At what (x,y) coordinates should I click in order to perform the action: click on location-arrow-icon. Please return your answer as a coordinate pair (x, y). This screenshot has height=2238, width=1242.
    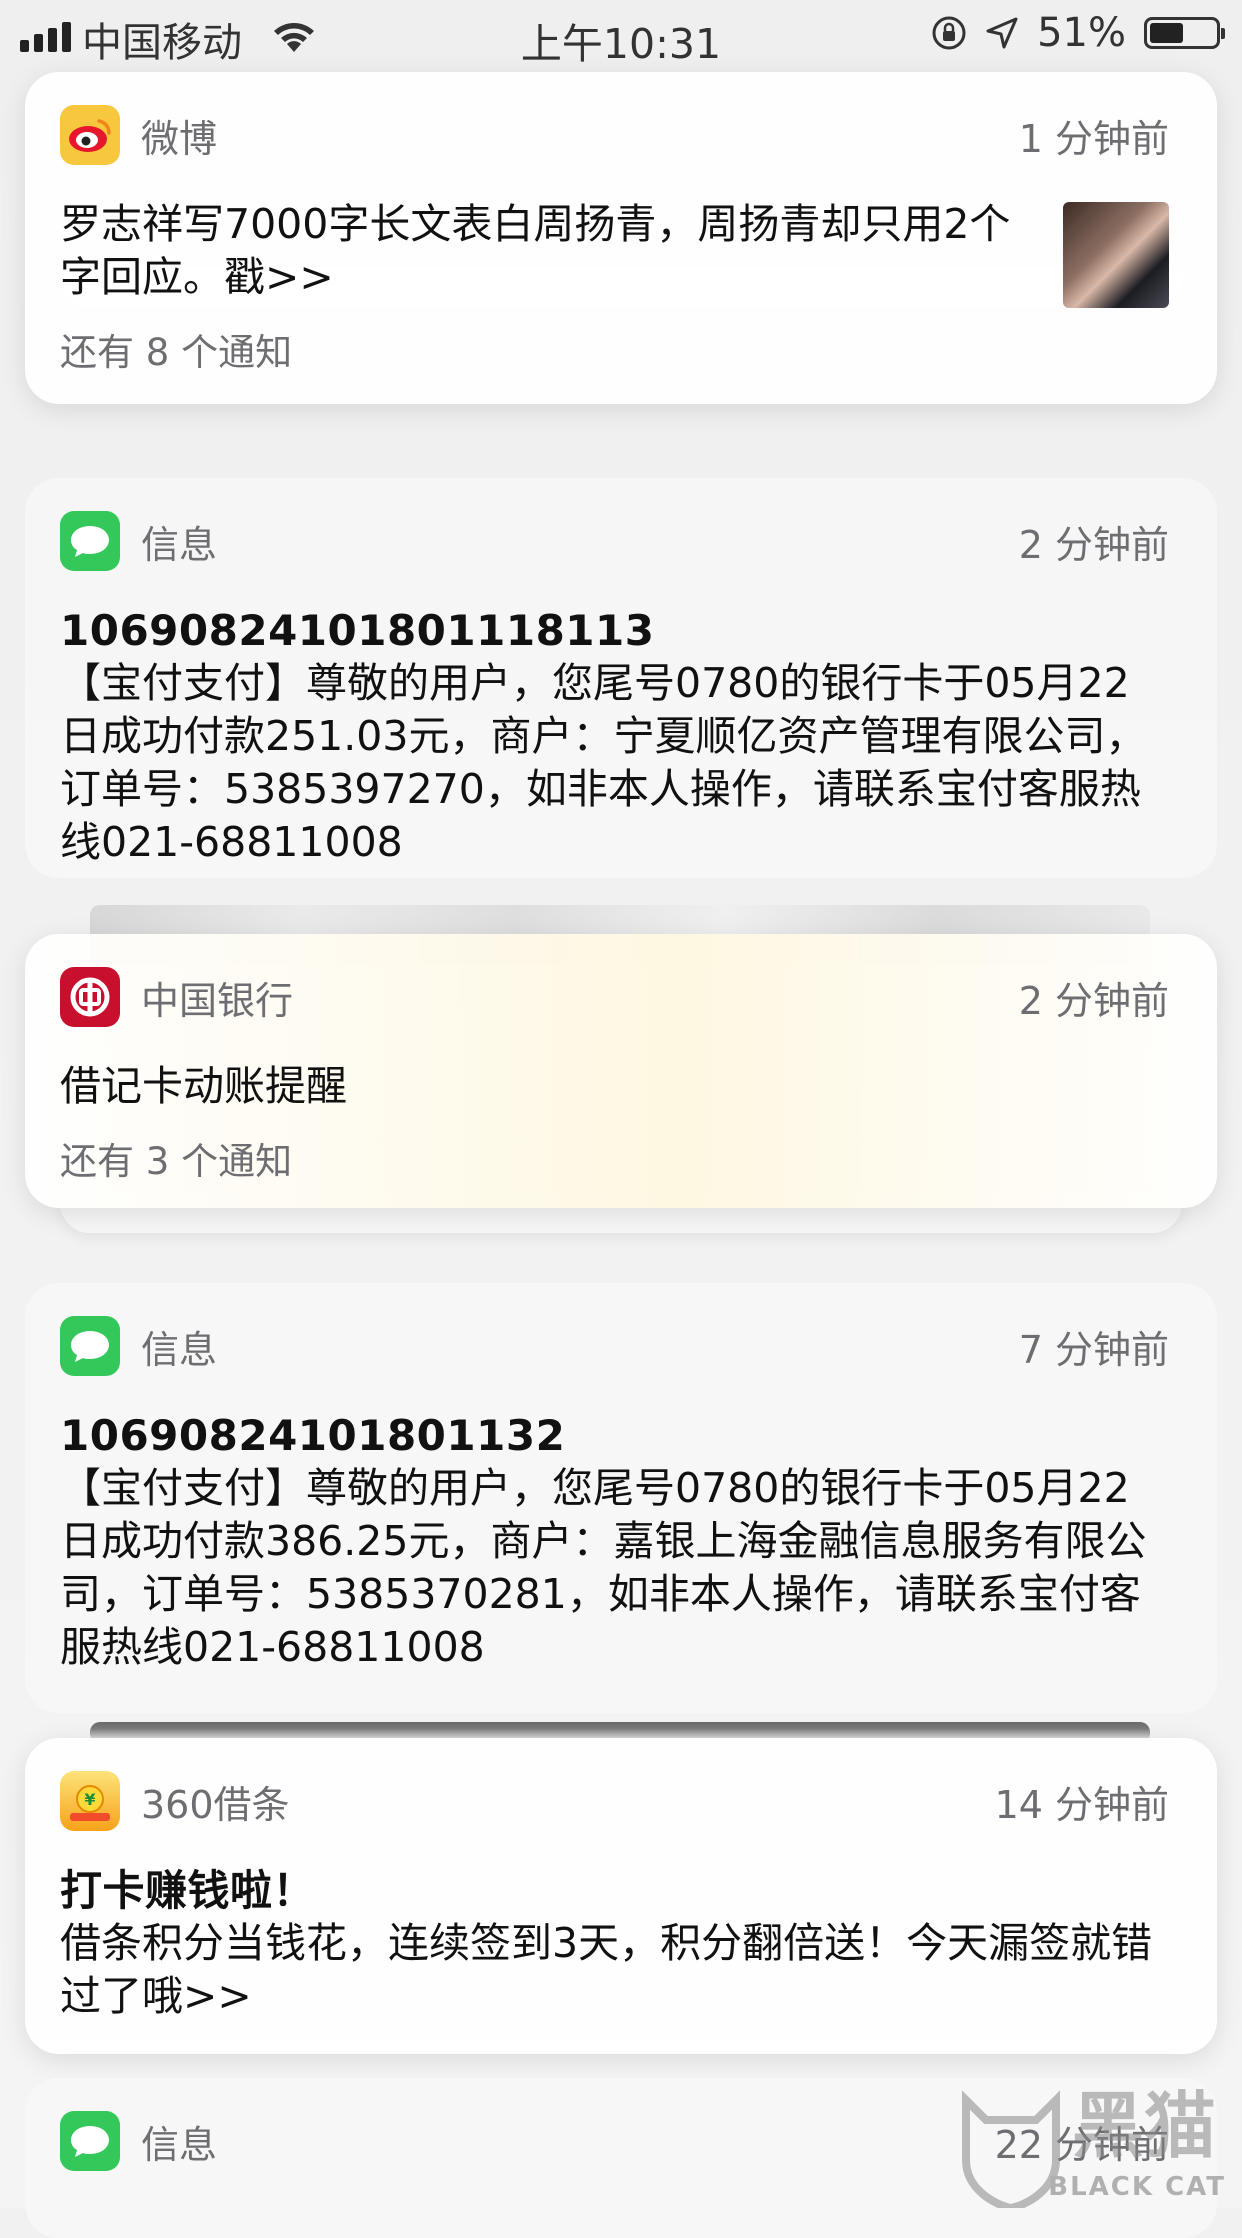
    Looking at the image, I should click on (1002, 33).